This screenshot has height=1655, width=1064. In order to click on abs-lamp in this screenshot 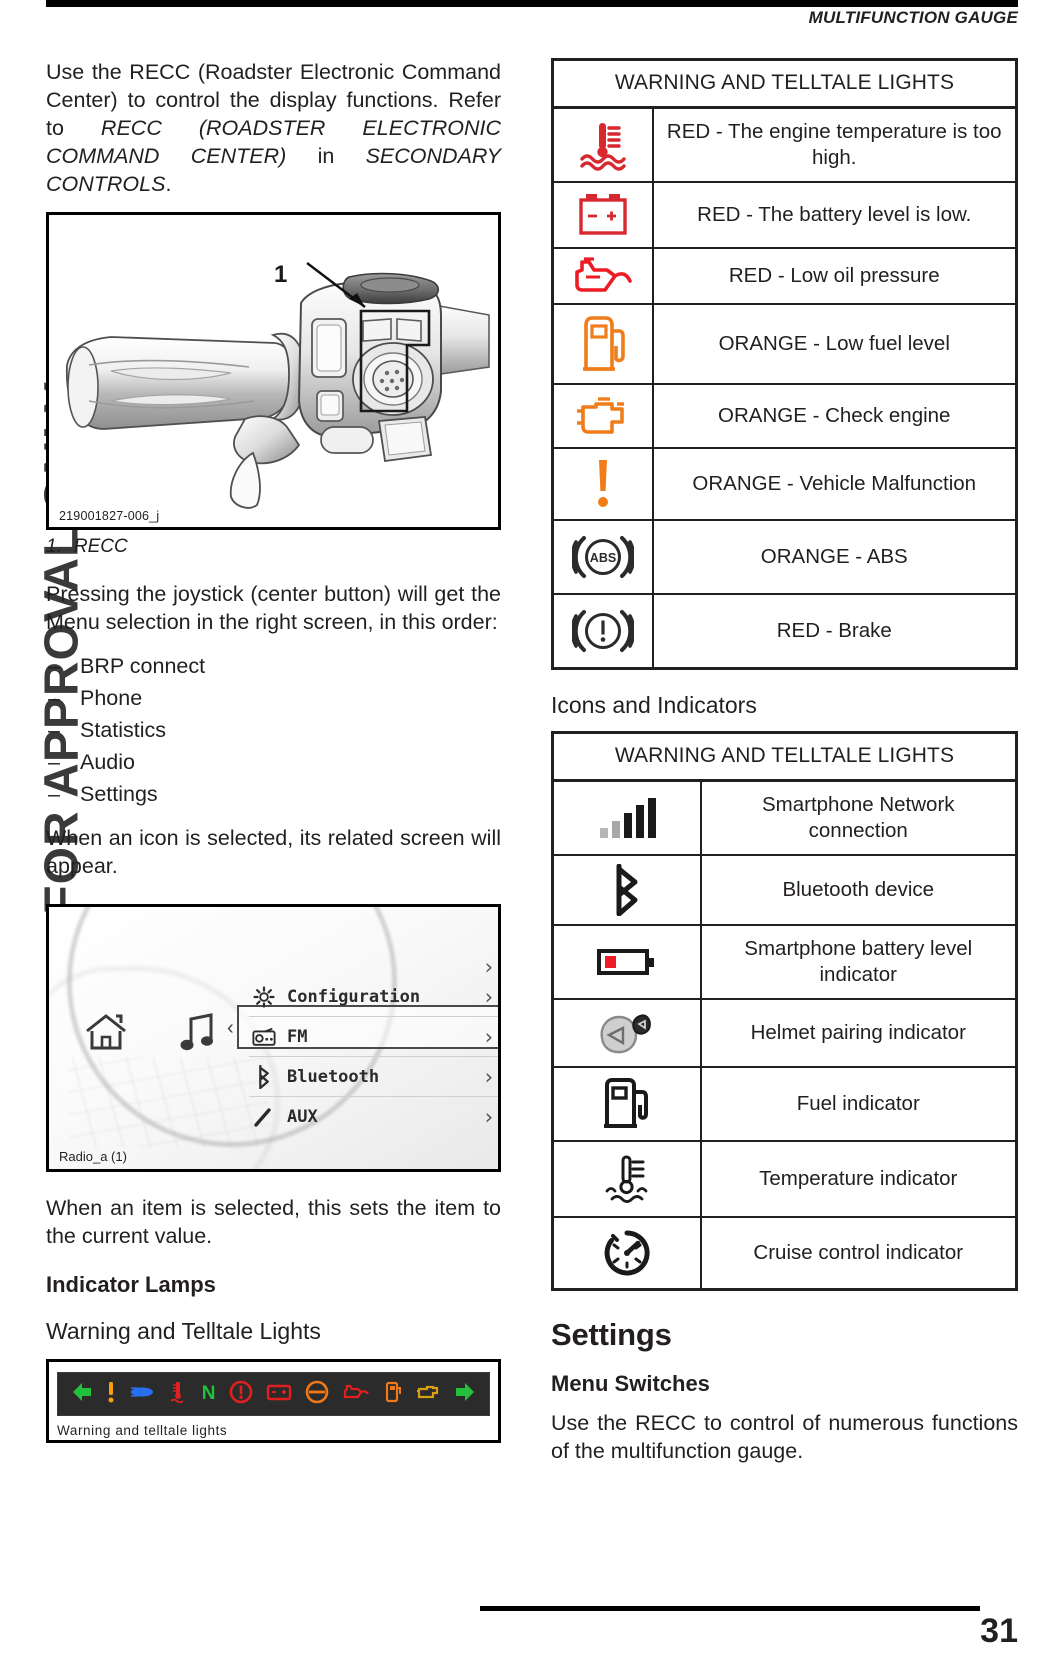, I will do `click(317, 1394)`.